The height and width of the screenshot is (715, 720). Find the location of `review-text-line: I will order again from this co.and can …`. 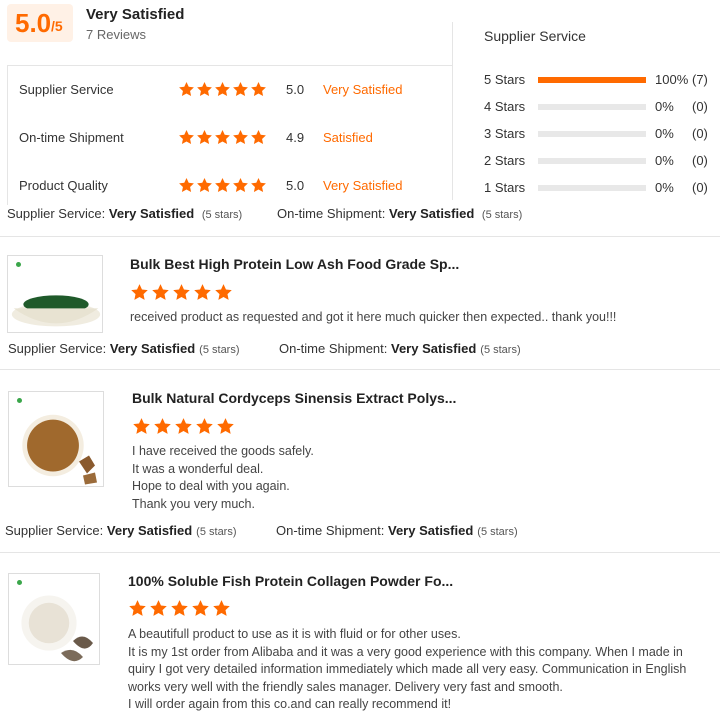

review-text-line: I will order again from this co.and can … is located at coordinates (290, 704).